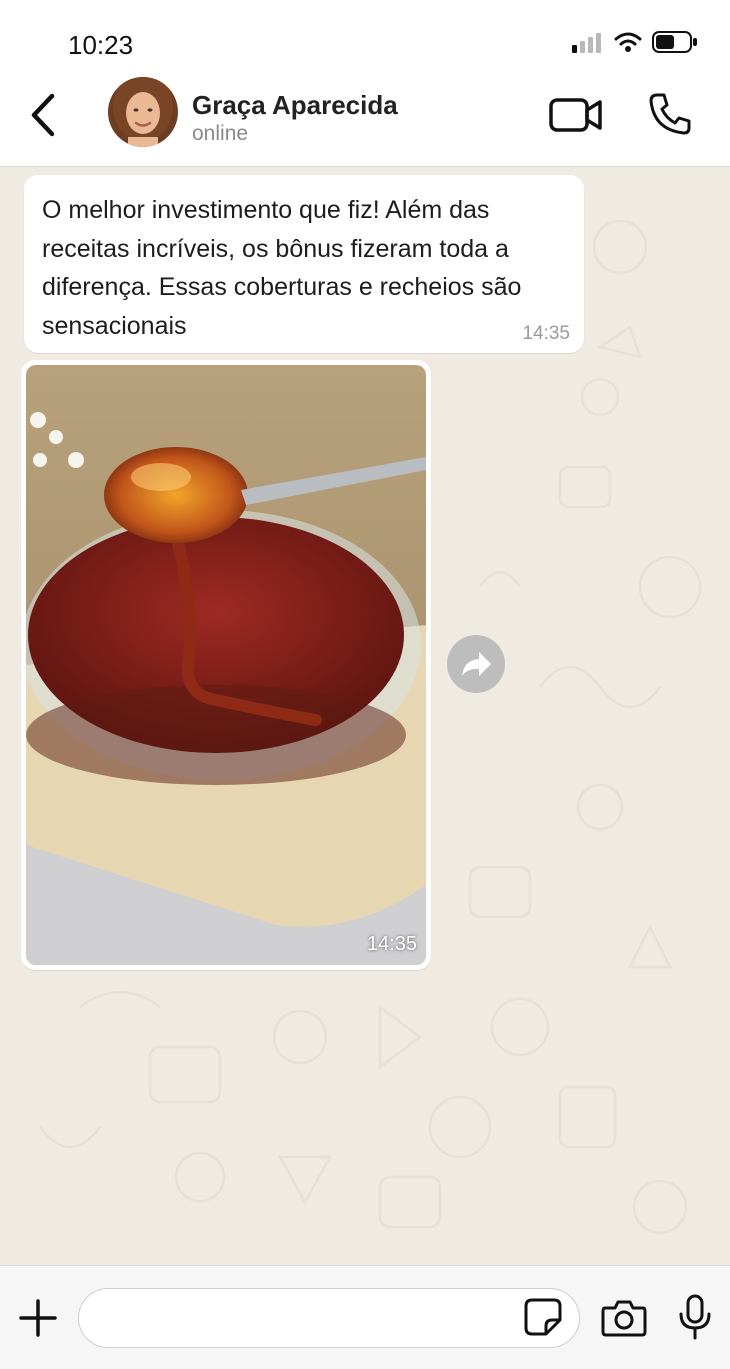  I want to click on sticker-icon, so click(543, 1317).